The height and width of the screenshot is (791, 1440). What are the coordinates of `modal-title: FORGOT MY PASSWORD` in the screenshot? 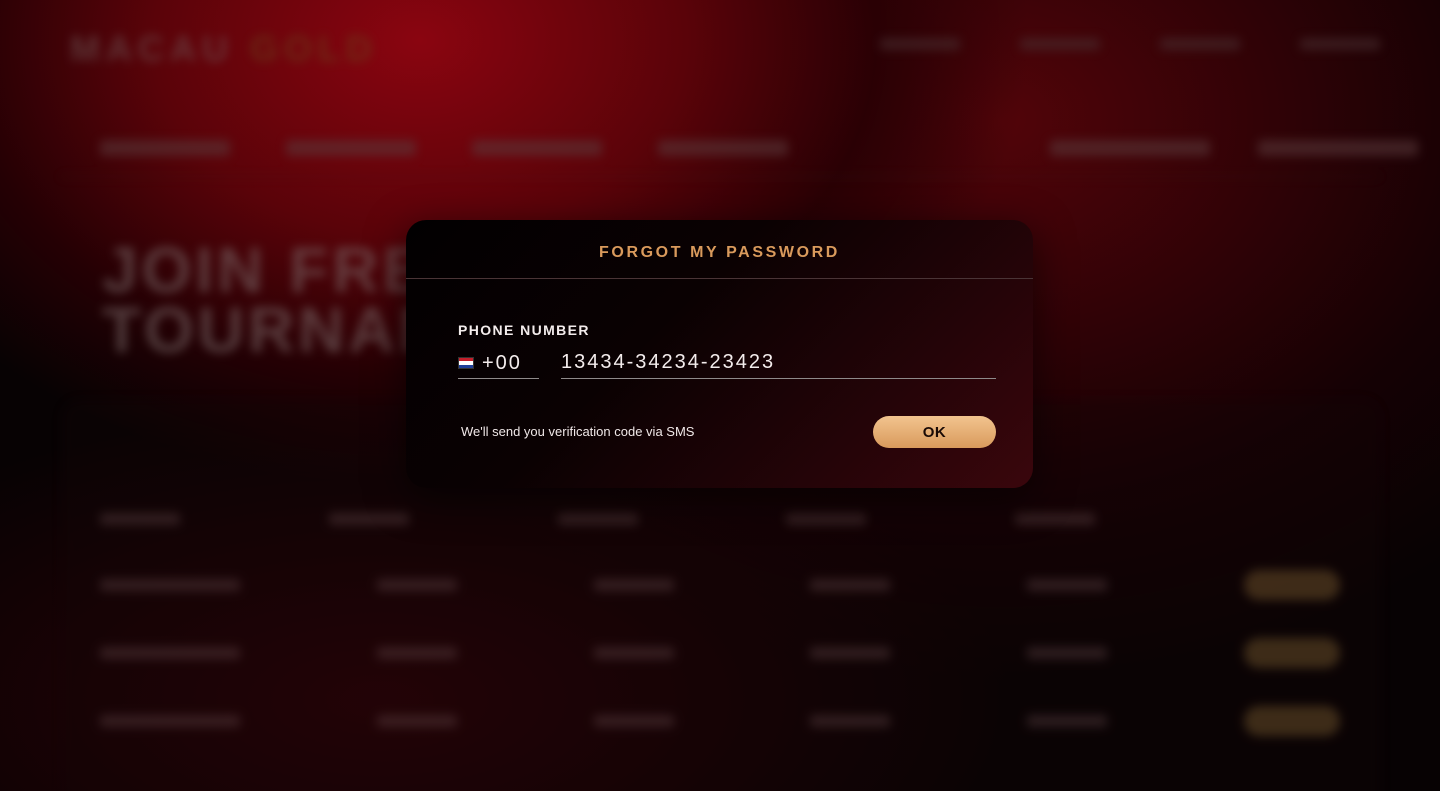 It's located at (719, 252).